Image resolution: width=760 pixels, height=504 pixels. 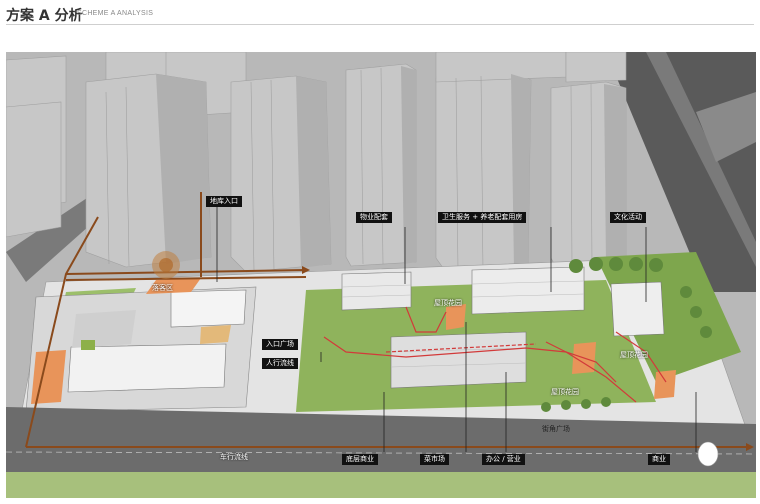 What do you see at coordinates (44, 16) in the screenshot?
I see `page-title: 方案 A 分析` at bounding box center [44, 16].